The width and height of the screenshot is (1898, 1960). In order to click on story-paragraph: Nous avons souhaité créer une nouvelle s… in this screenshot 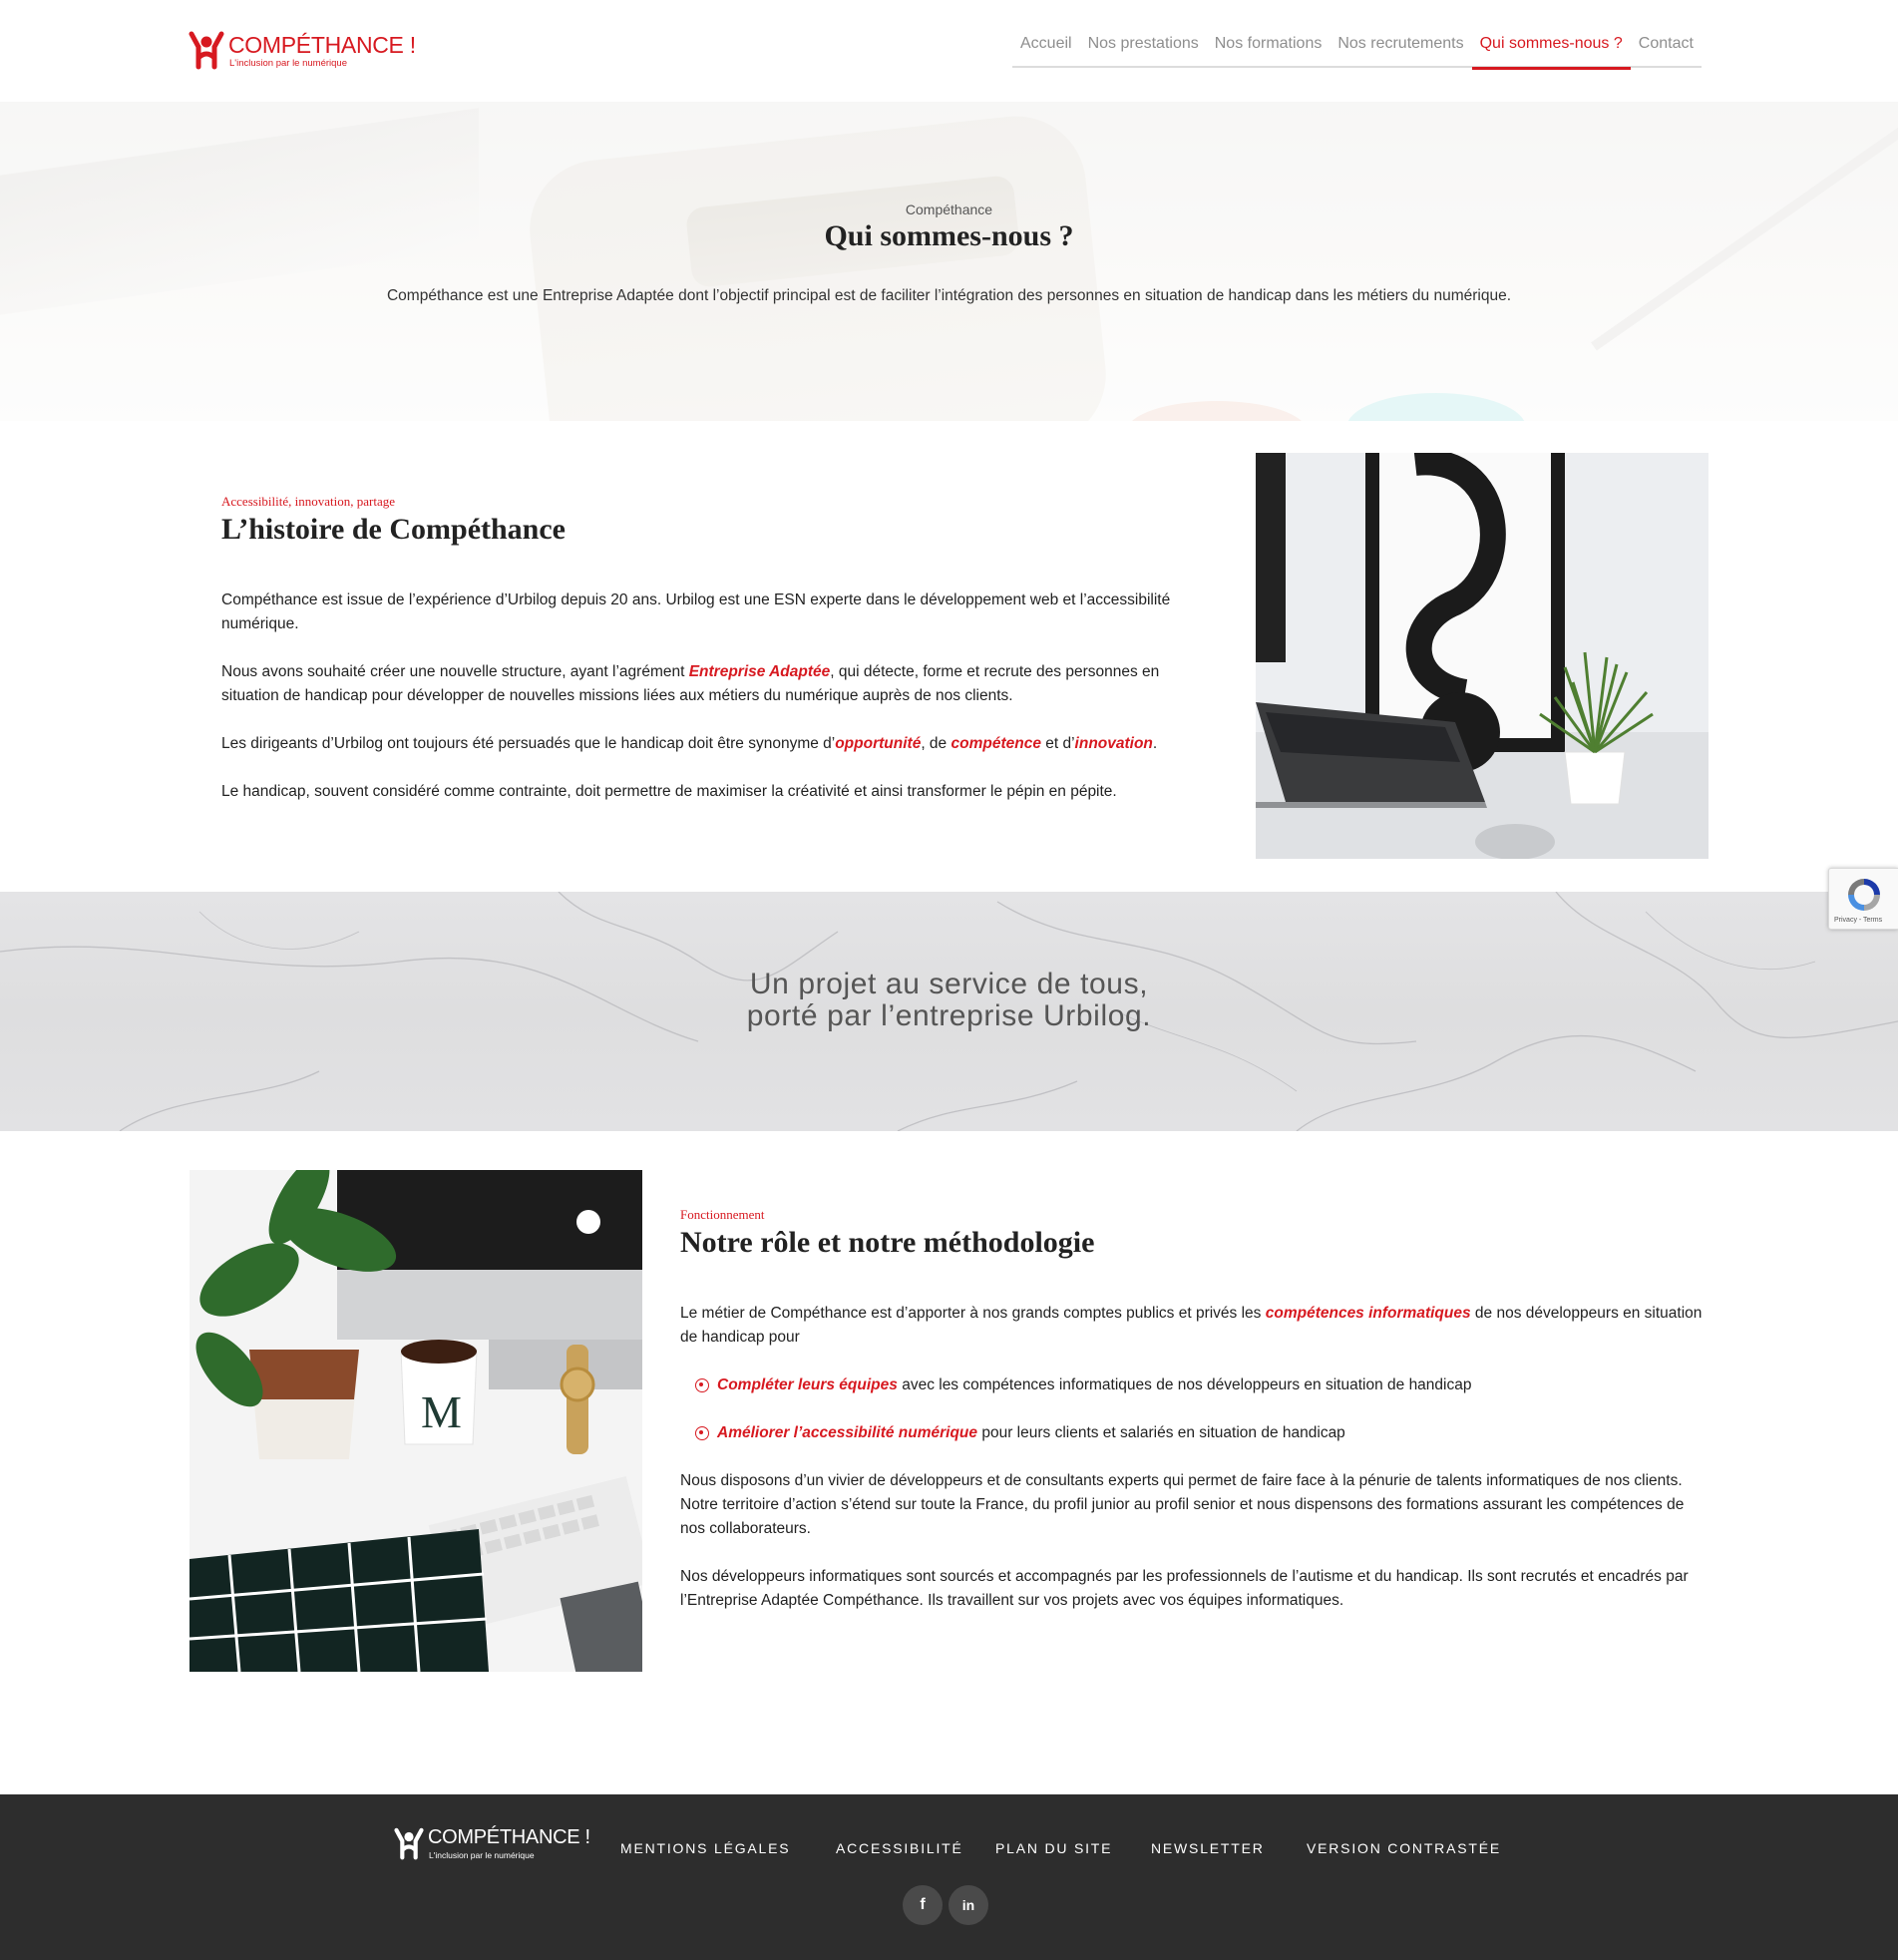, I will do `click(715, 684)`.